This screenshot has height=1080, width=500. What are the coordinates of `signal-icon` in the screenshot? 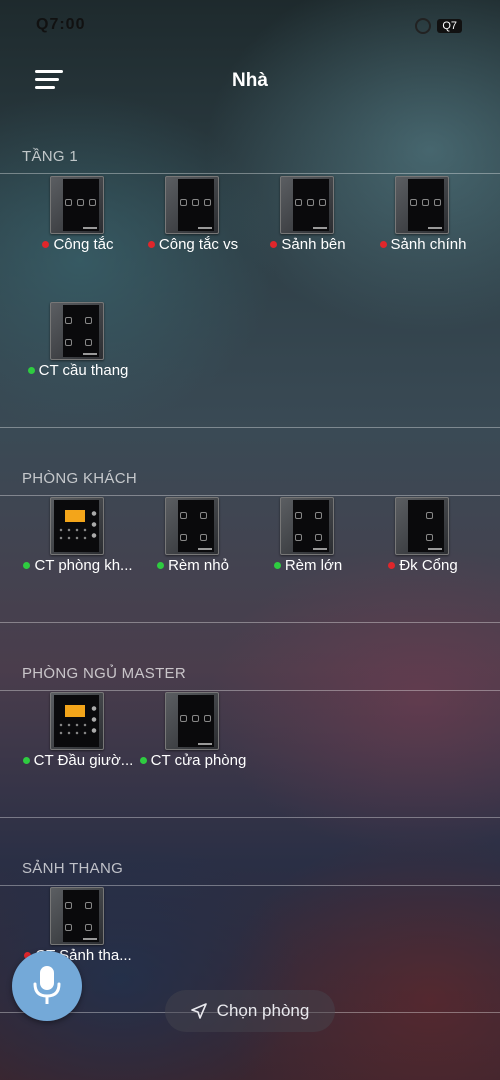 It's located at (423, 26).